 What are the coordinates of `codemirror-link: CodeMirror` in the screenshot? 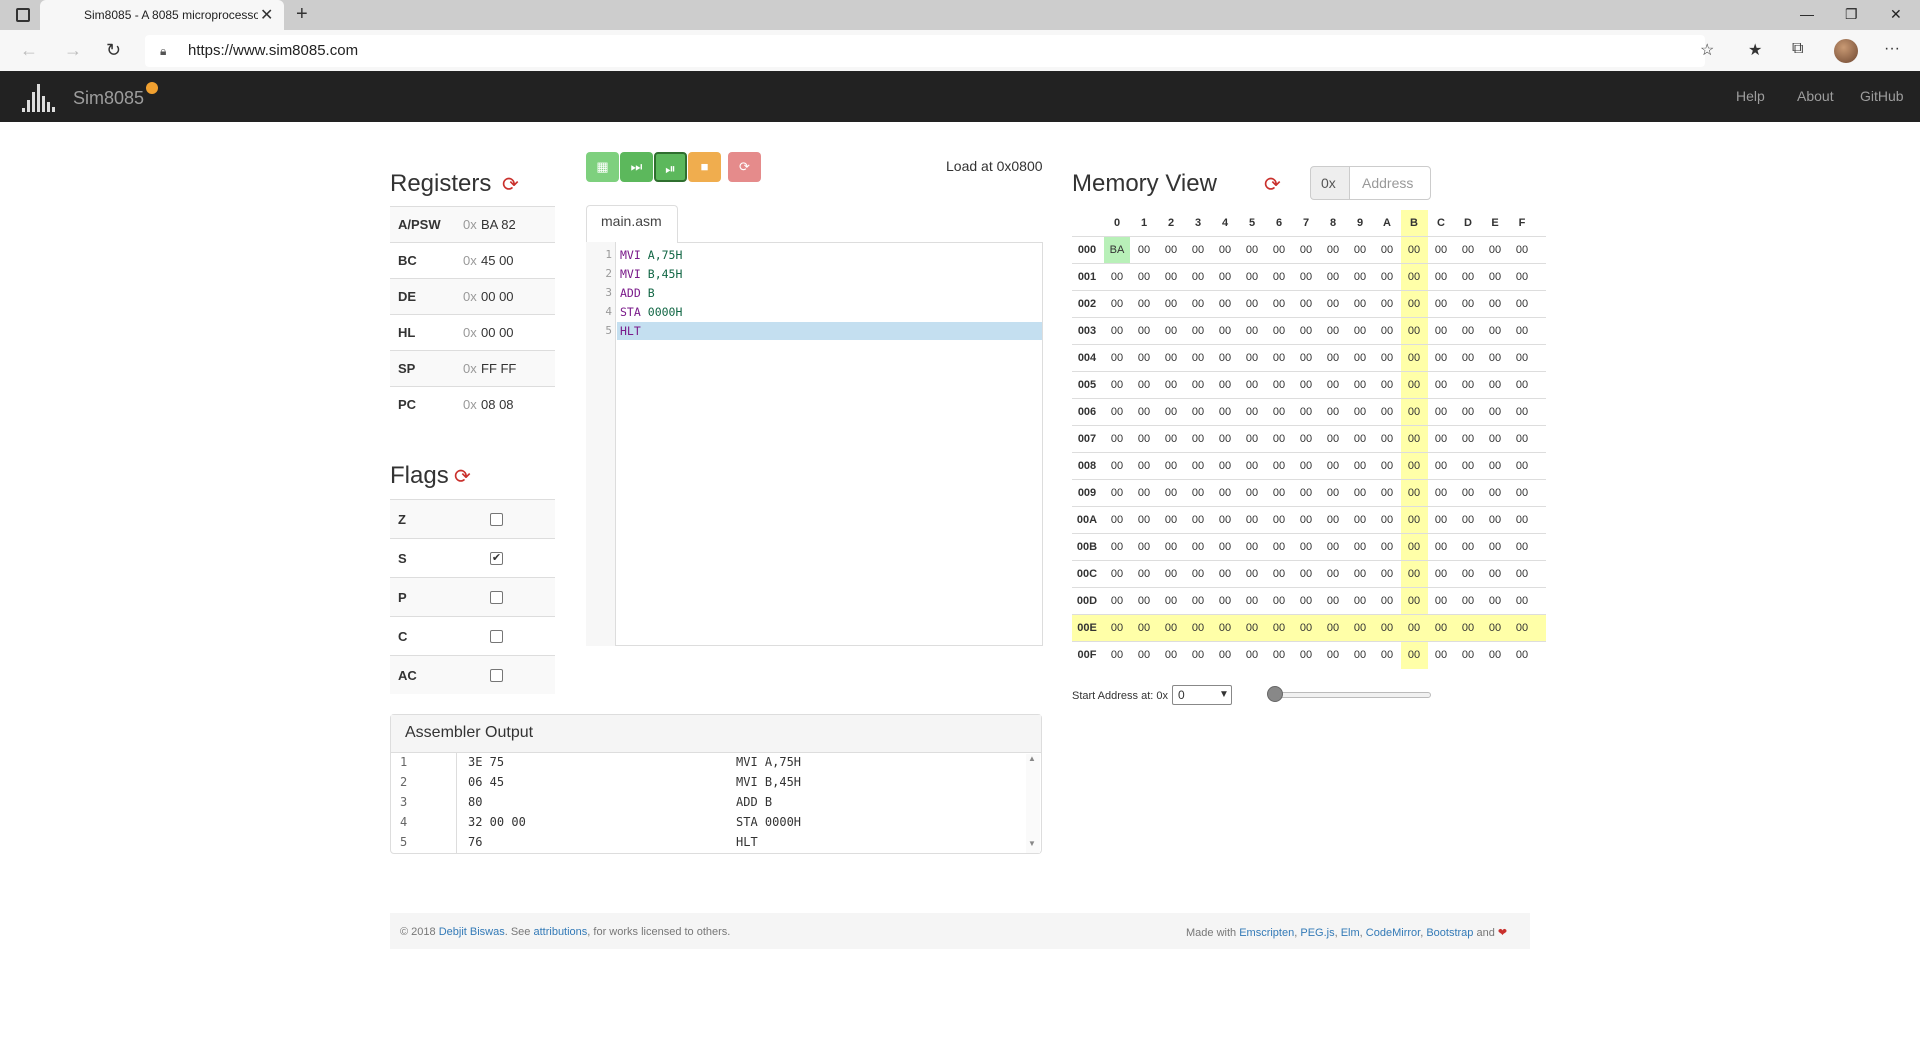 It's located at (1393, 933).